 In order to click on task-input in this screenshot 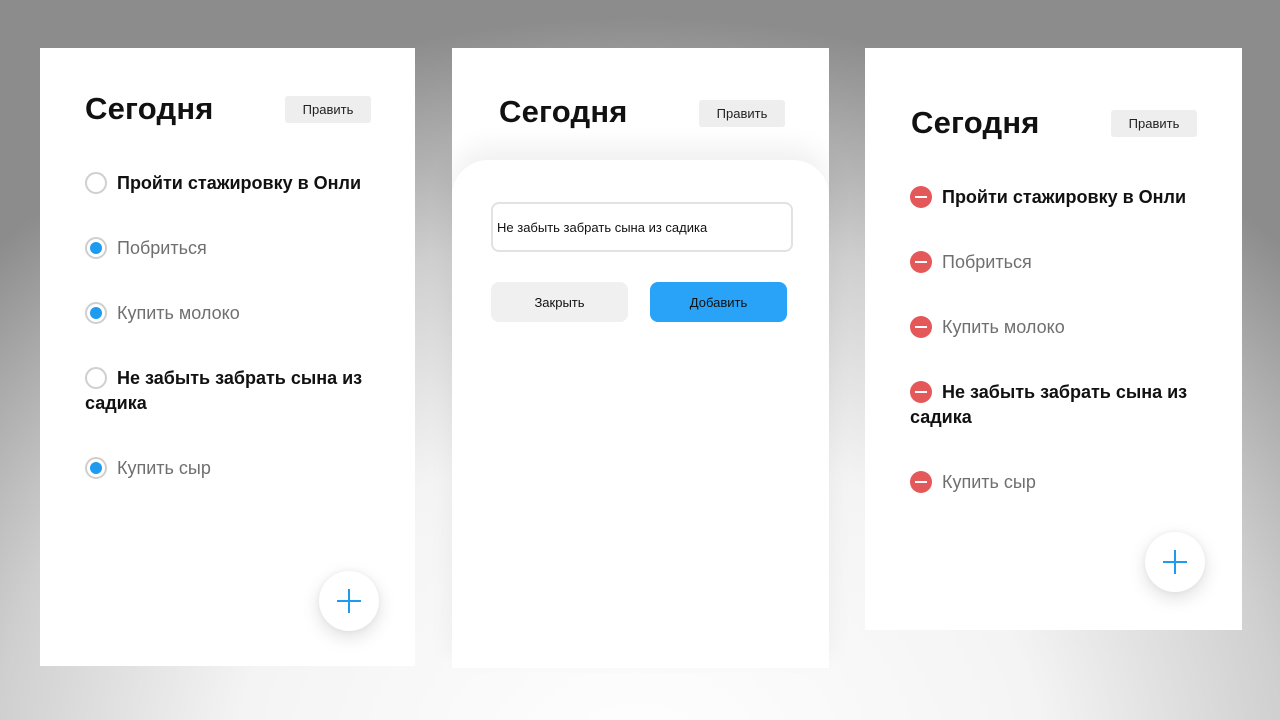, I will do `click(642, 227)`.